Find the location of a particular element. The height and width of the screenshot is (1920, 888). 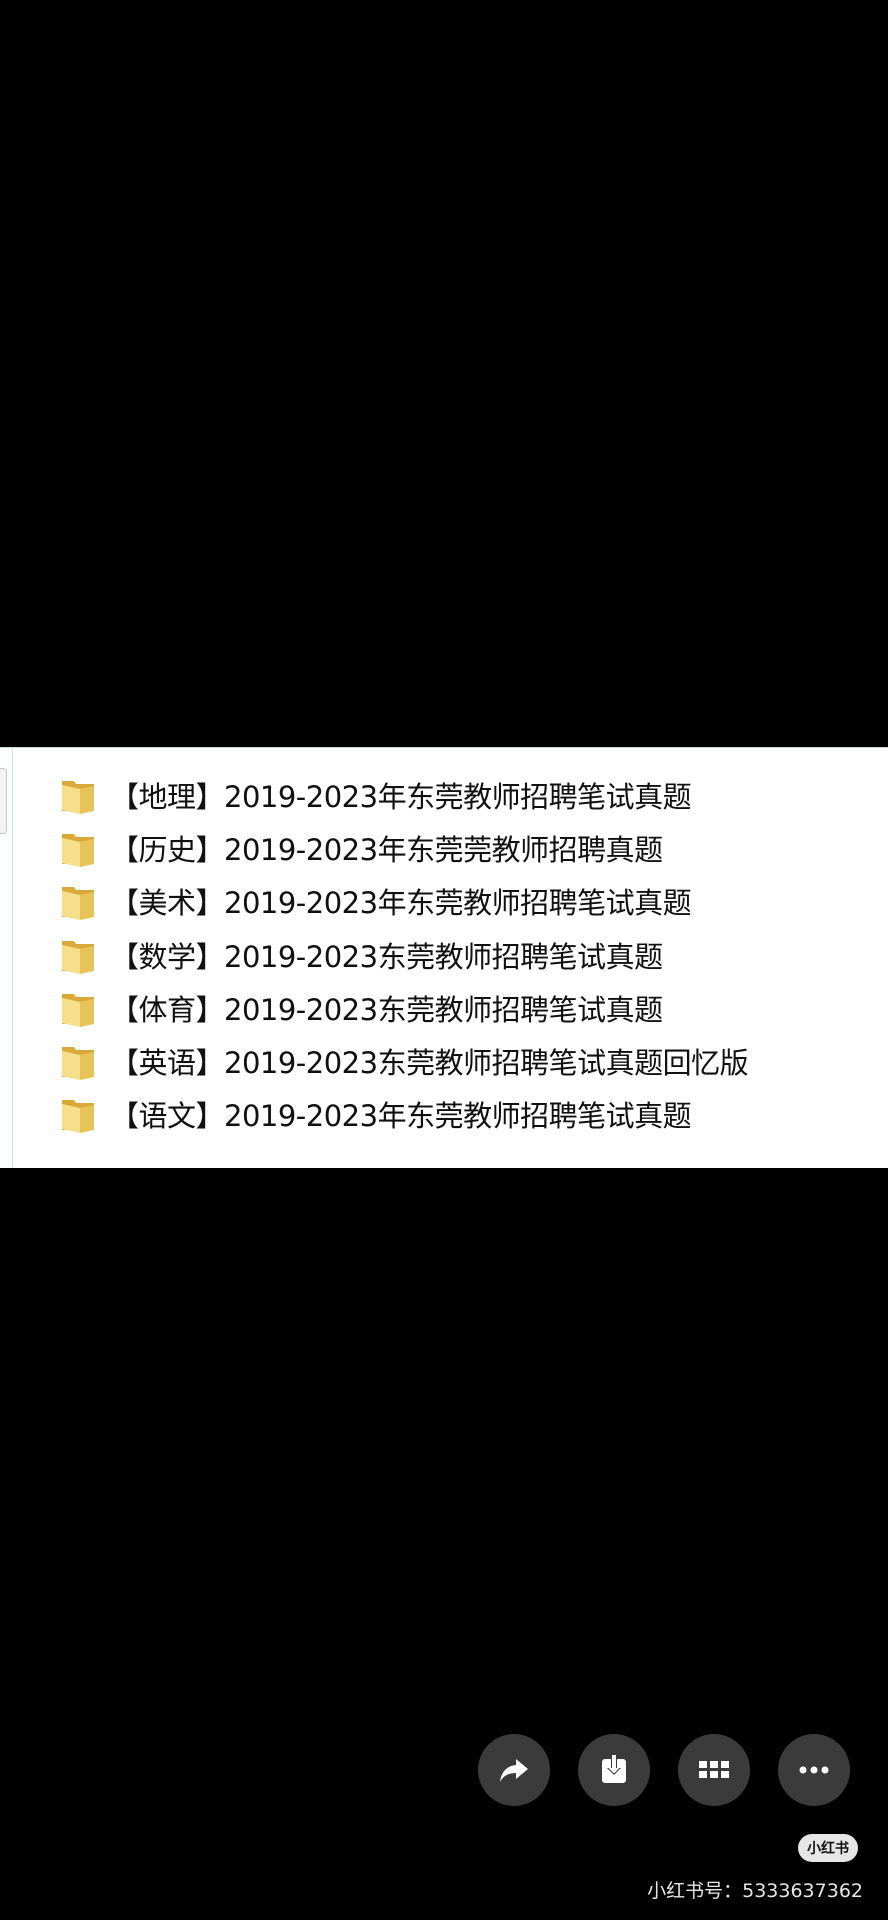

folder-item: 【英语】2019-2023东莞教师招聘笔试真题回忆版 is located at coordinates (404, 1060).